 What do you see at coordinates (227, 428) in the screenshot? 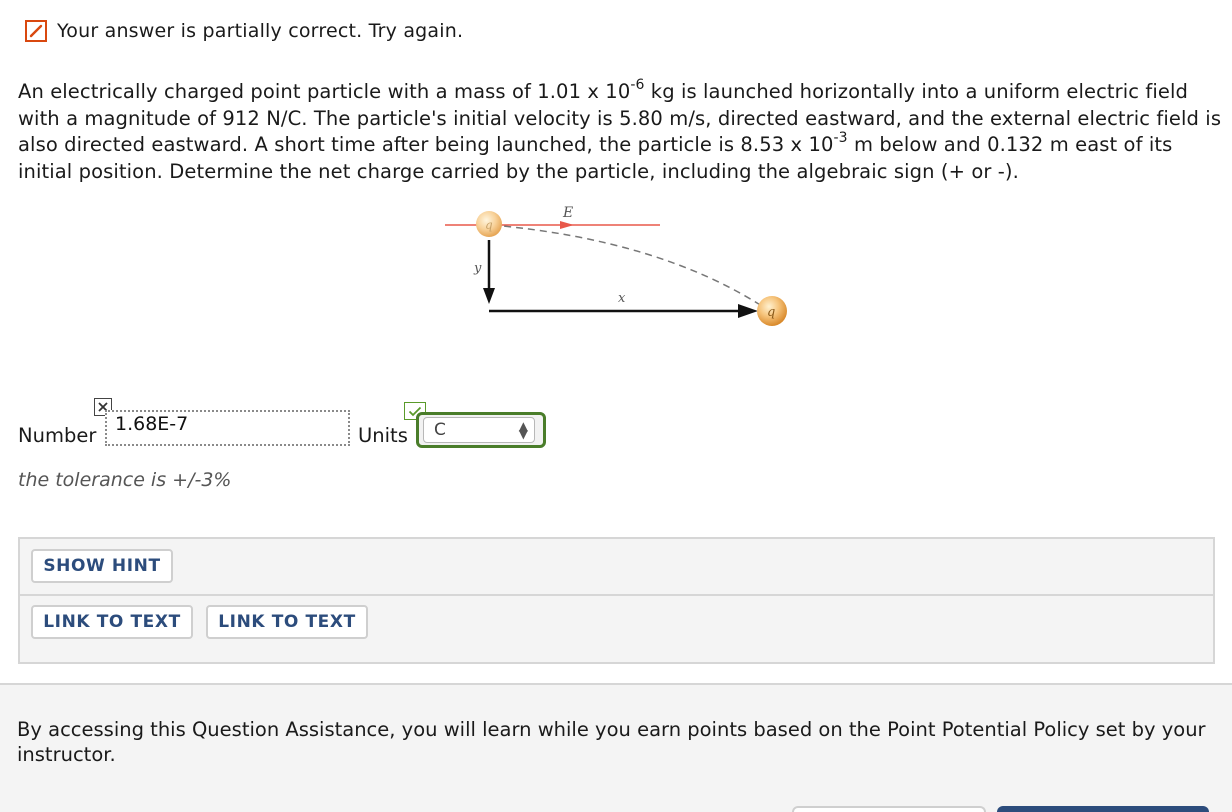
I see `number-input` at bounding box center [227, 428].